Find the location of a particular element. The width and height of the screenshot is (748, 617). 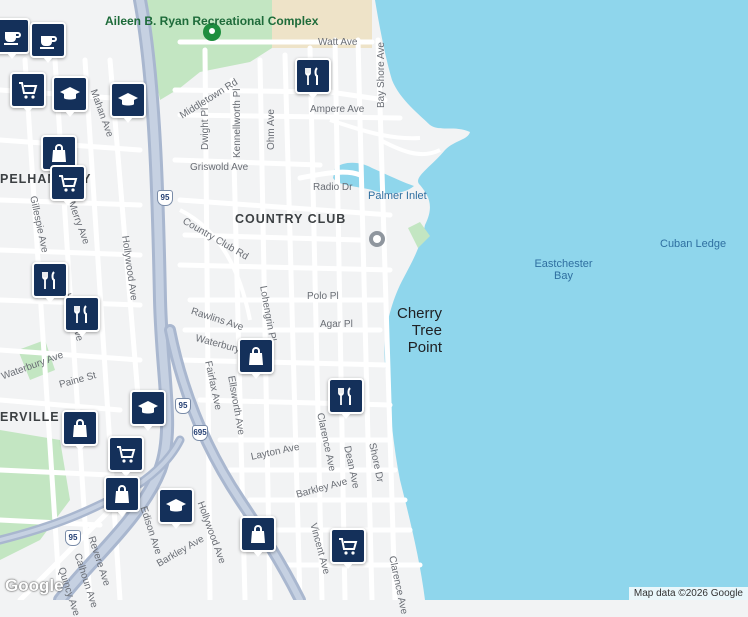

google-logo: Google is located at coordinates (34, 585).